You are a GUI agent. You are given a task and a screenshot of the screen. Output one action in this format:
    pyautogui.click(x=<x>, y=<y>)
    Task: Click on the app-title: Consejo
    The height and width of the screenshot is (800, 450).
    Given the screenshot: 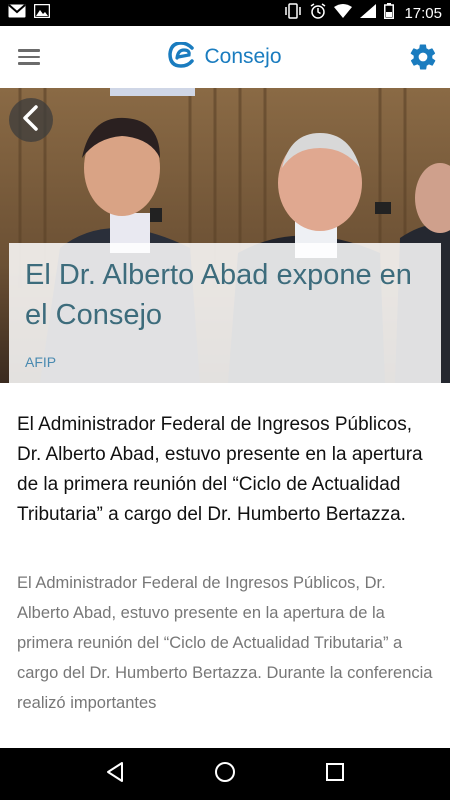 What is the action you would take?
    pyautogui.click(x=243, y=56)
    